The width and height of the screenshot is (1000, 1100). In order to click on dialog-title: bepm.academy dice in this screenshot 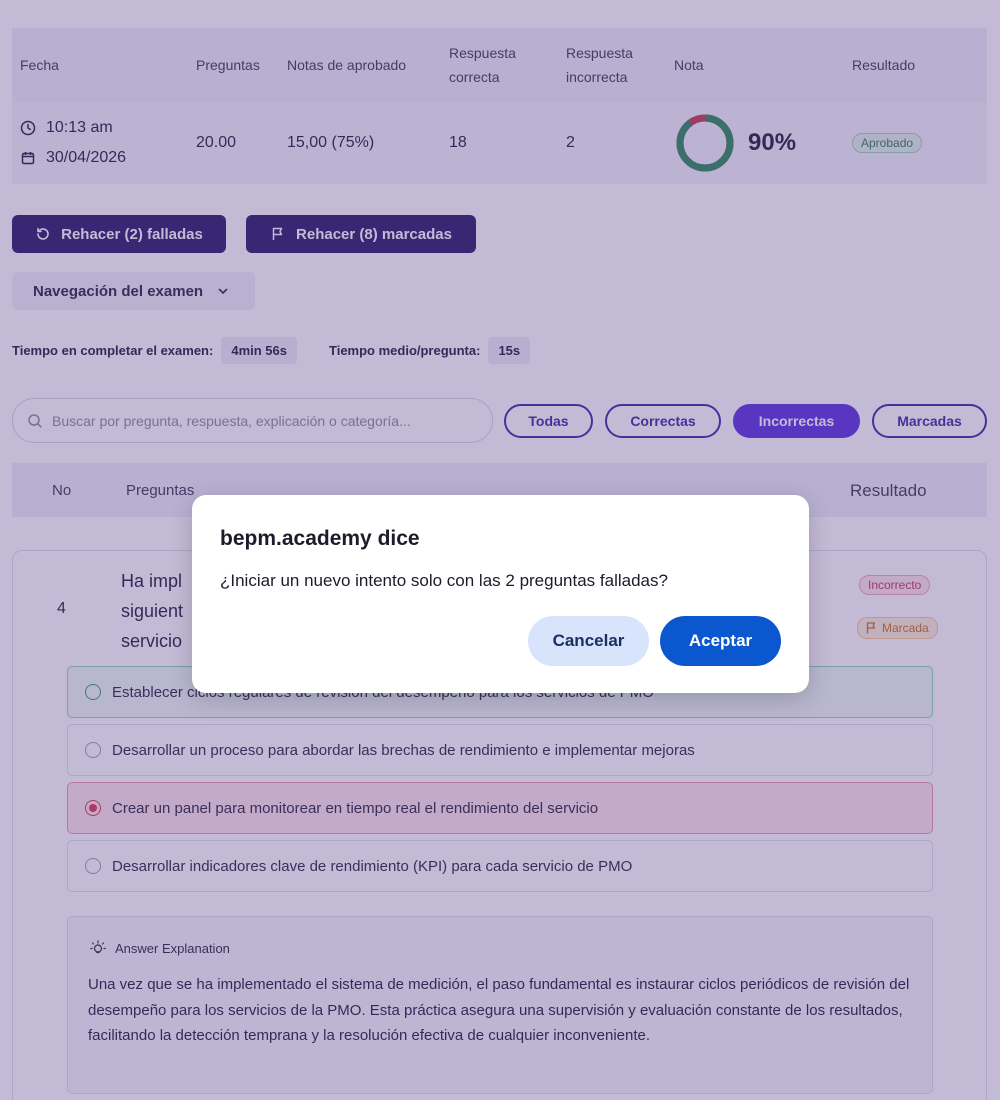, I will do `click(320, 538)`.